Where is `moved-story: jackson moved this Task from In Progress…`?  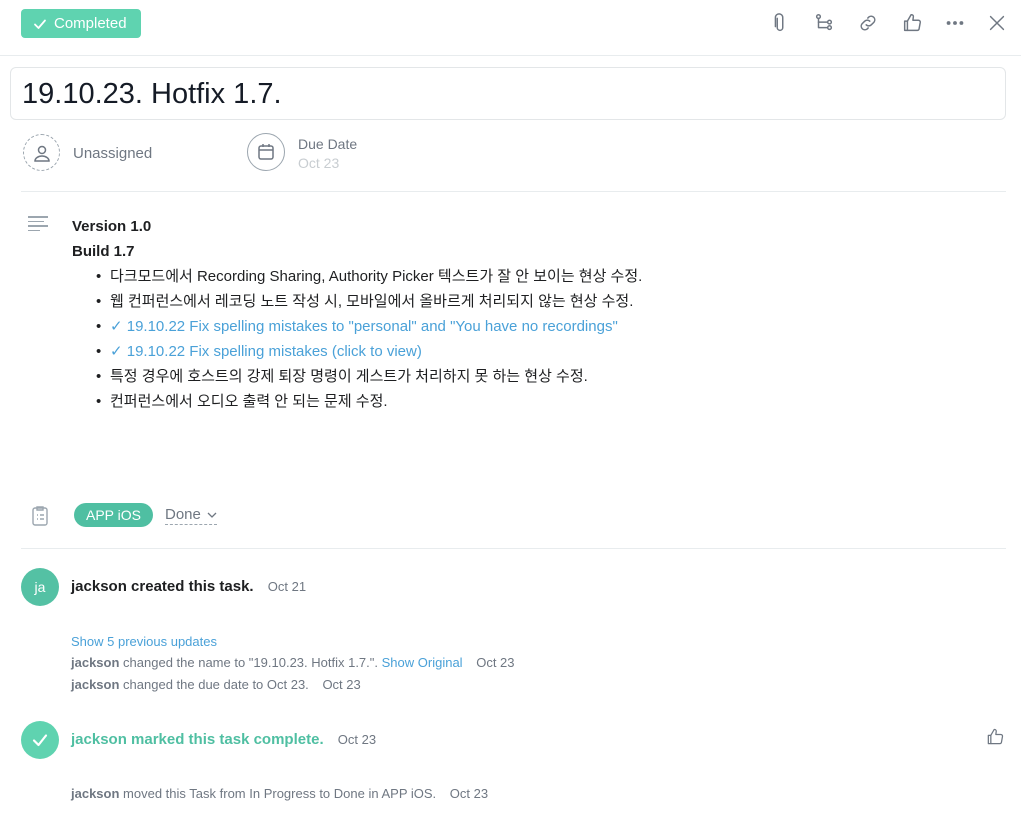
moved-story: jackson moved this Task from In Progress… is located at coordinates (279, 793).